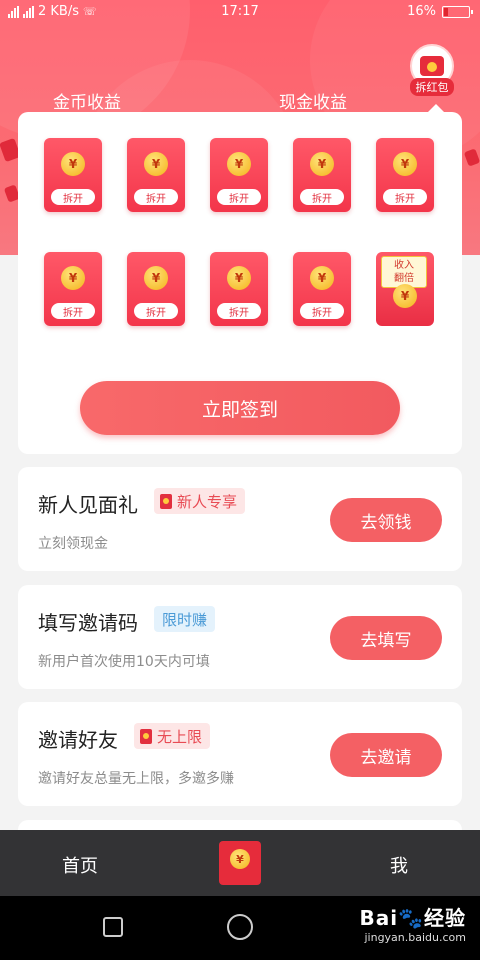  I want to click on home-circle-icon, so click(240, 927).